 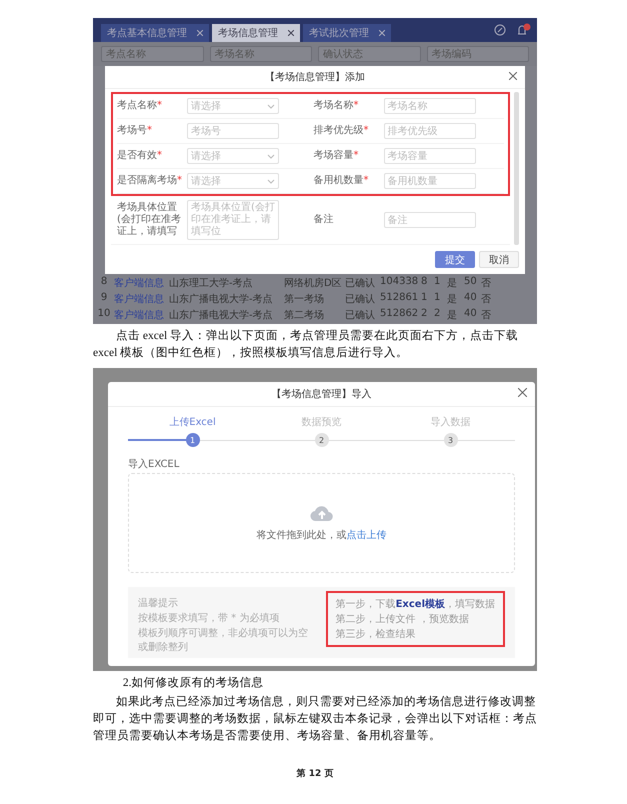 I want to click on tab: 考点基本信息管理, so click(x=155, y=33).